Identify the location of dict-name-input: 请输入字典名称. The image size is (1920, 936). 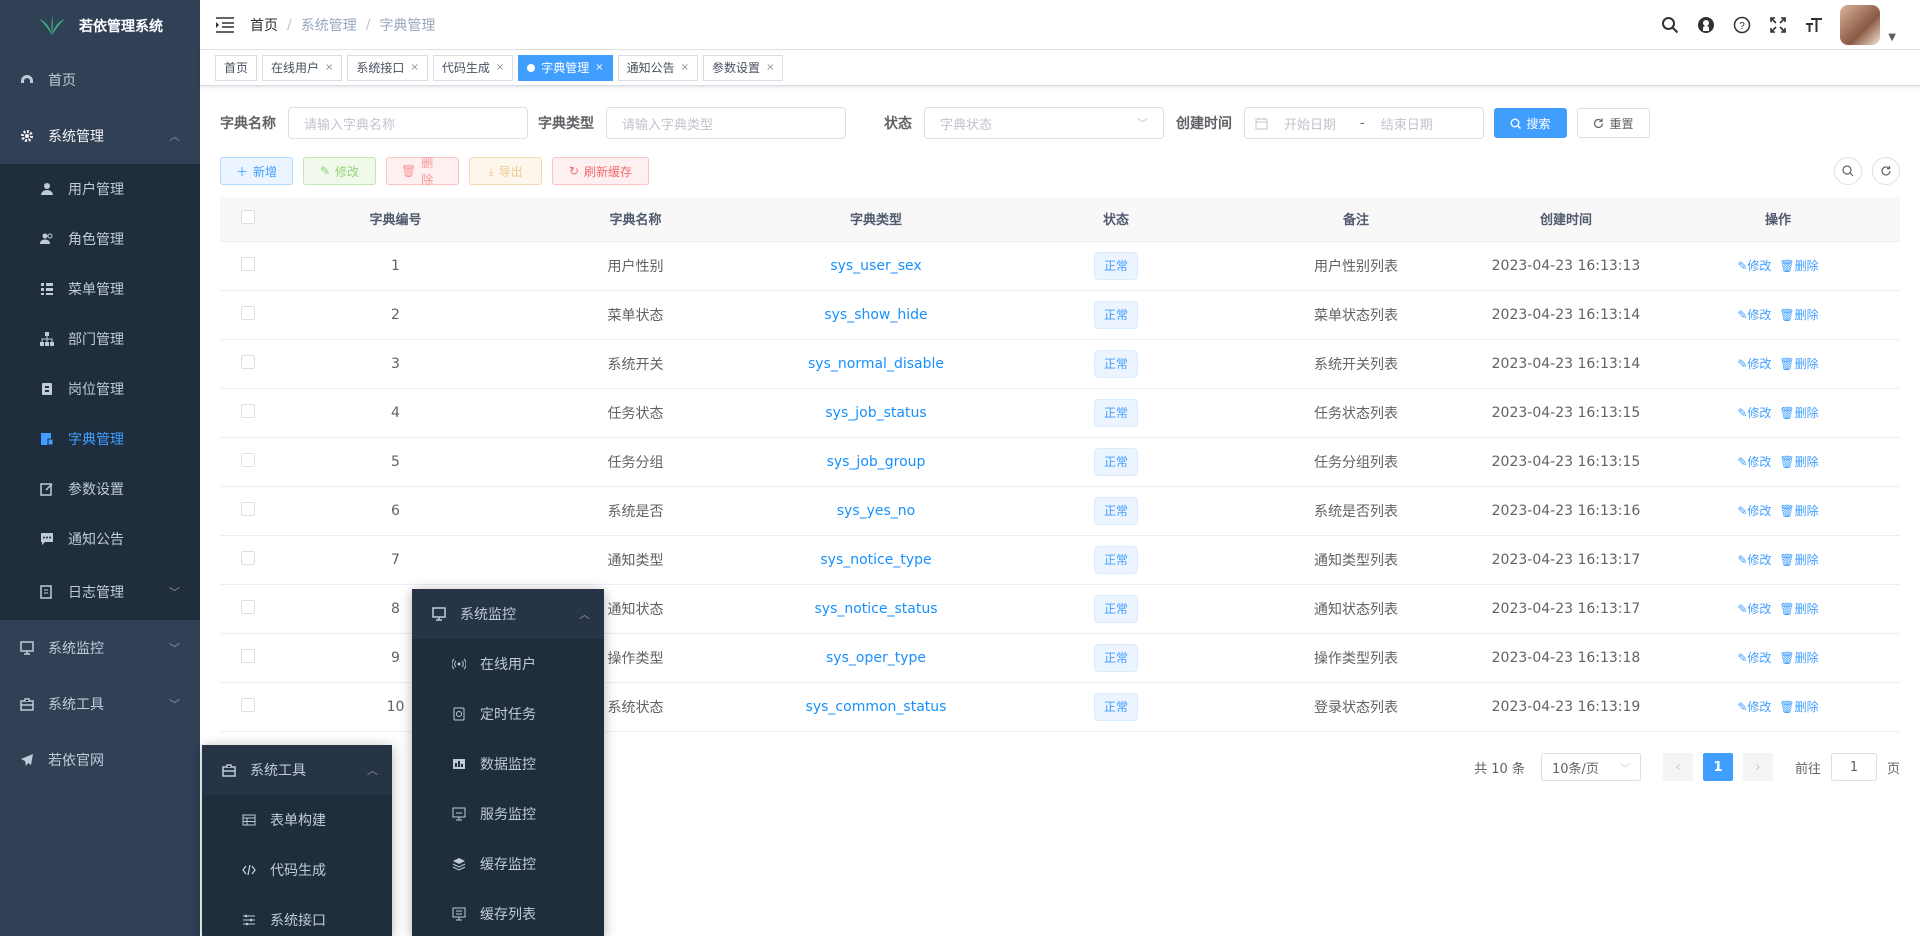
(408, 123).